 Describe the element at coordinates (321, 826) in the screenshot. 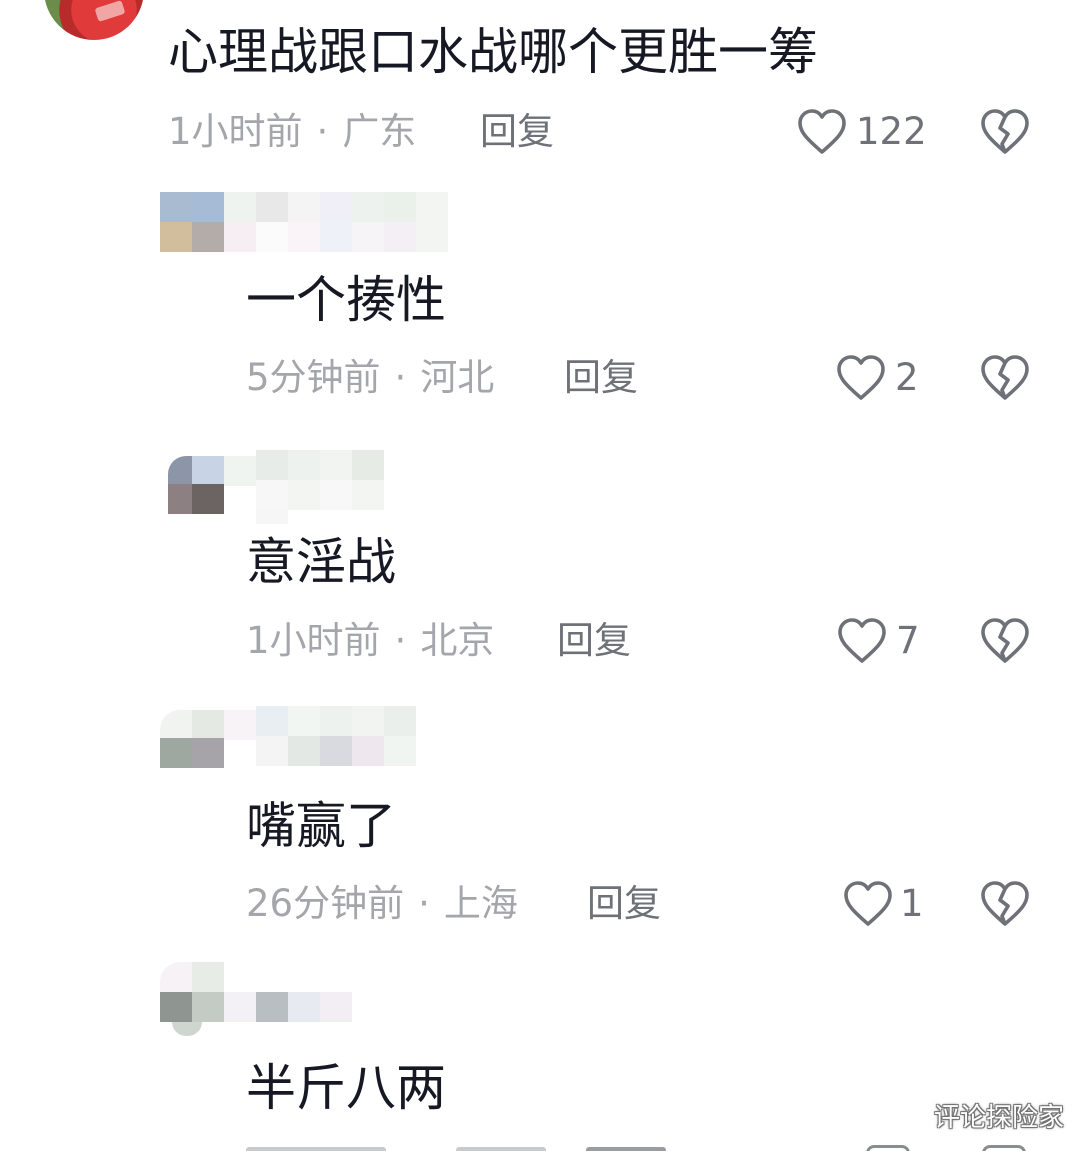

I see `comment-text: 嘴赢了` at that location.